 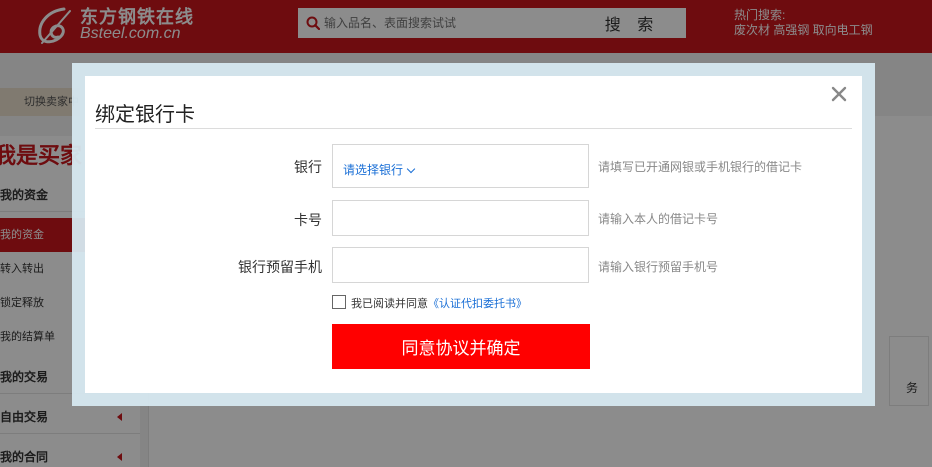 I want to click on bank-select: 请选择银行, so click(x=460, y=166).